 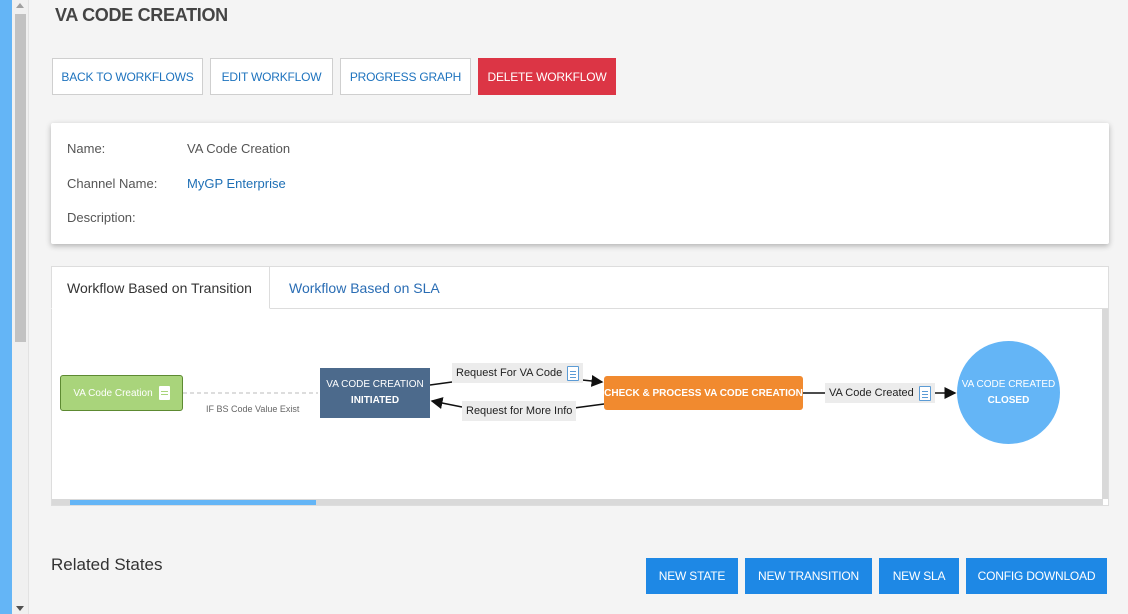 I want to click on document-icon, so click(x=164, y=393).